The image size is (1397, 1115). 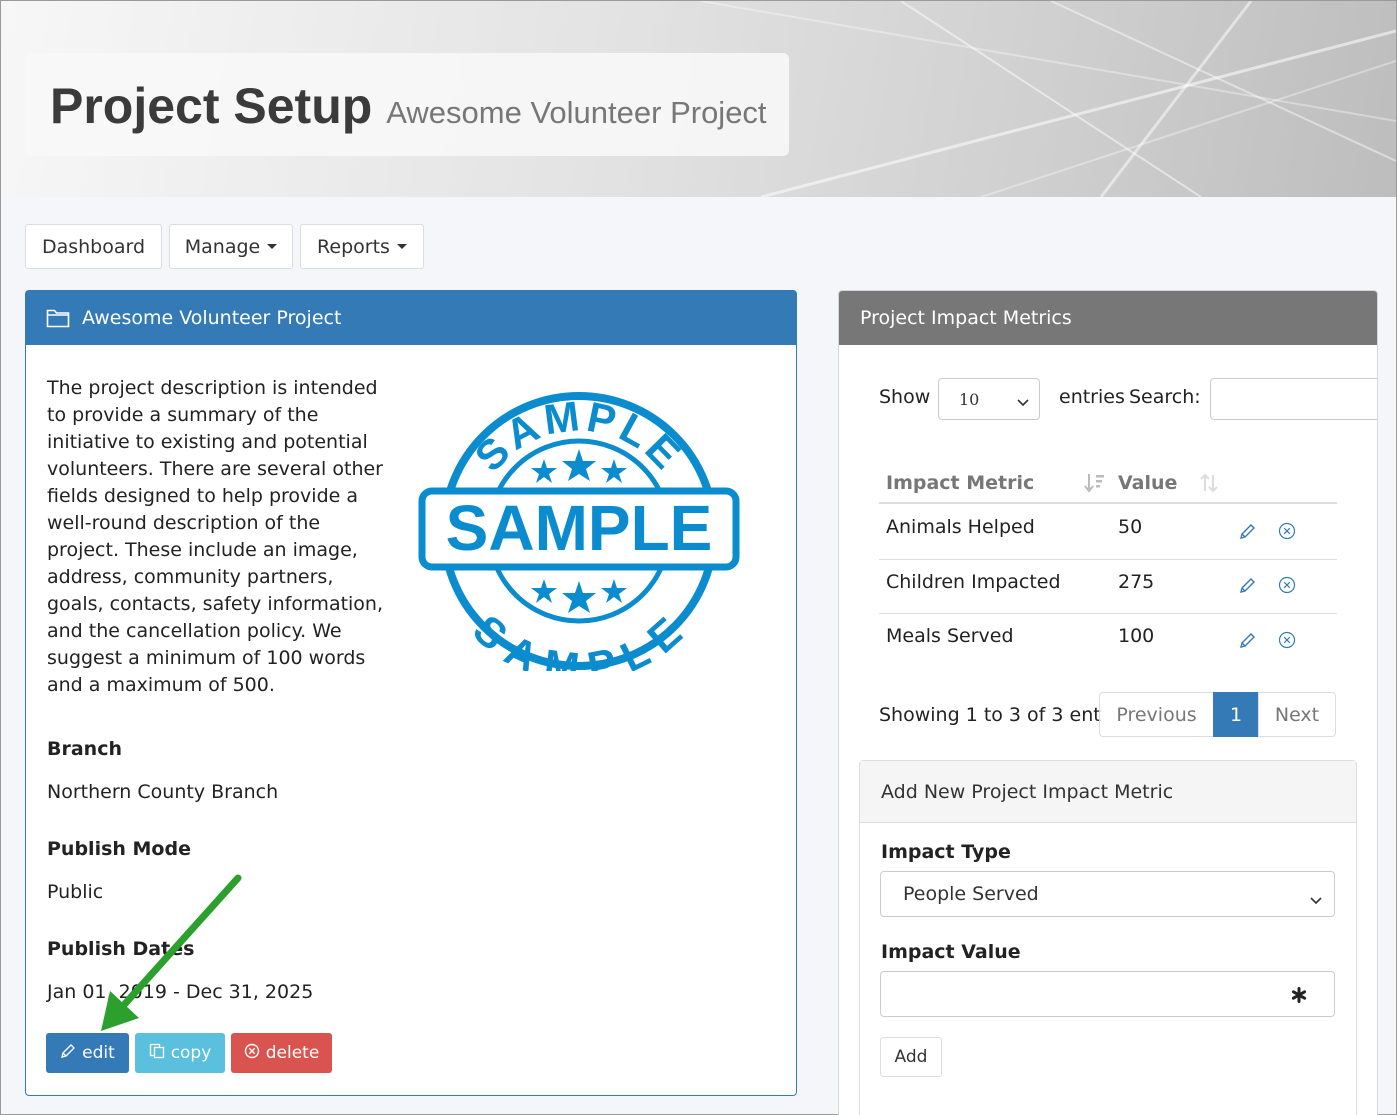 I want to click on publish-dates-label: Publish Dates, so click(x=121, y=949).